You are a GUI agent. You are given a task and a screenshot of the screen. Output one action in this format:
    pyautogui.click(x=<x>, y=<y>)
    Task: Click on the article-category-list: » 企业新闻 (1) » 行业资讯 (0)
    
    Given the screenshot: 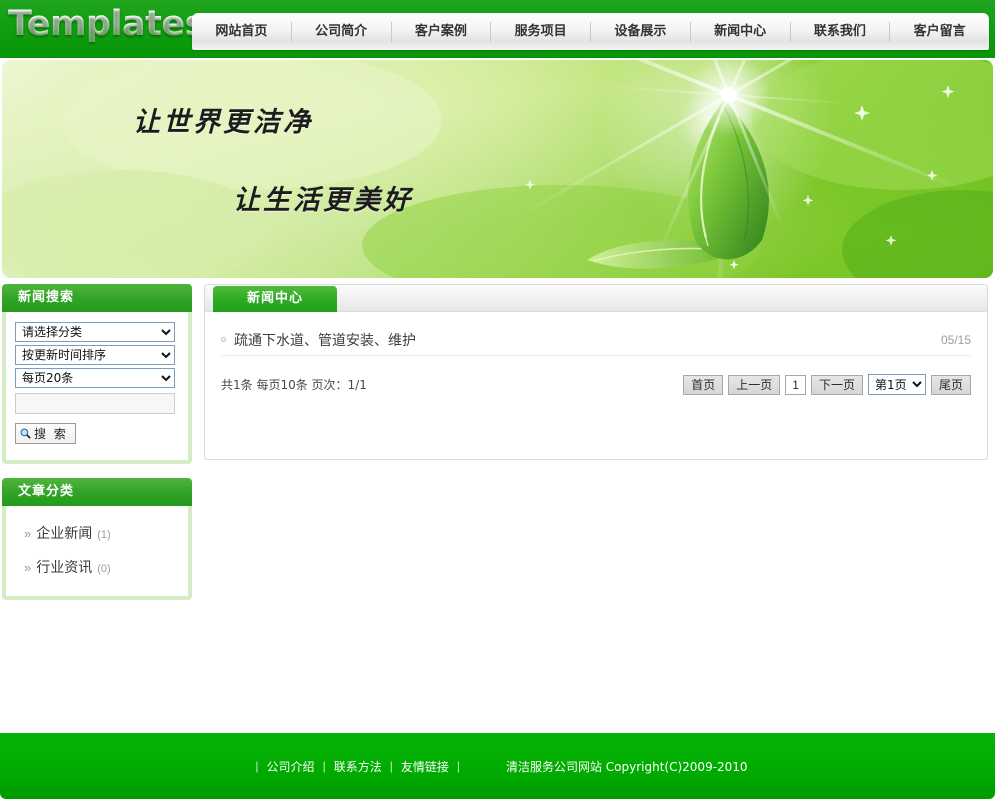 What is the action you would take?
    pyautogui.click(x=97, y=551)
    